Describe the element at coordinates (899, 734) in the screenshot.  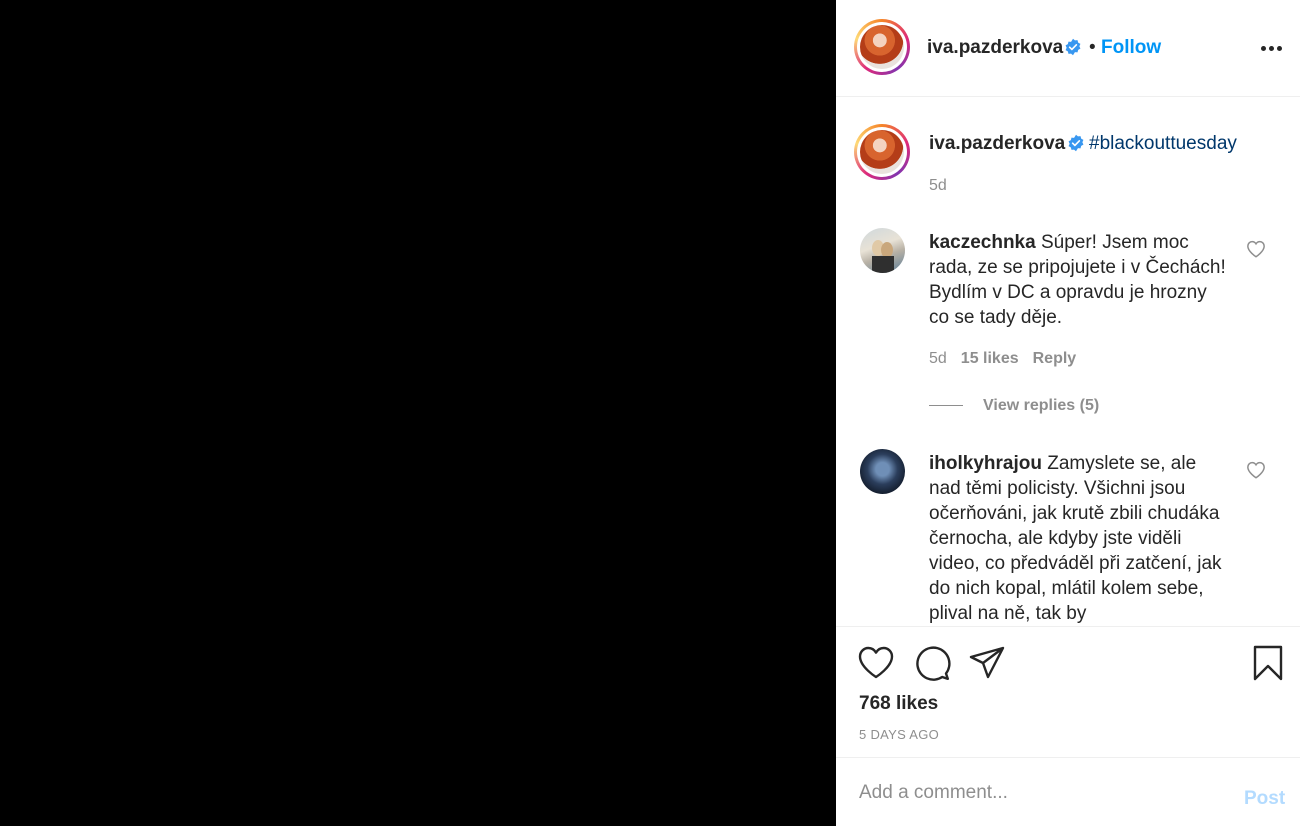
I see `post-age: 5 DAYS AGO` at that location.